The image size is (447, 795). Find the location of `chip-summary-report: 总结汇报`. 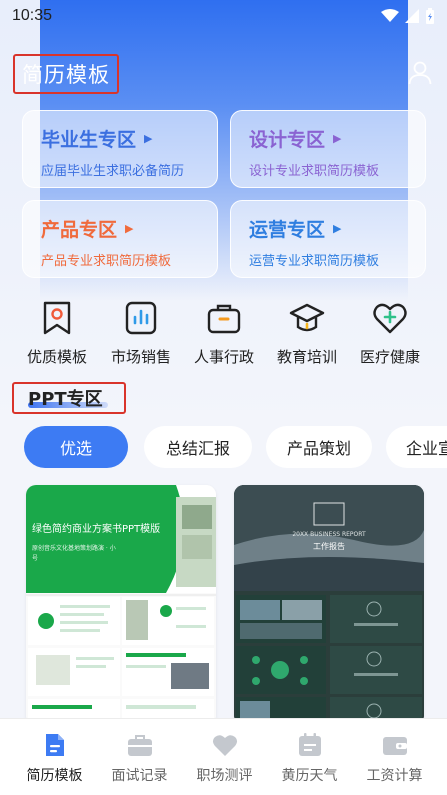

chip-summary-report: 总结汇报 is located at coordinates (198, 447).